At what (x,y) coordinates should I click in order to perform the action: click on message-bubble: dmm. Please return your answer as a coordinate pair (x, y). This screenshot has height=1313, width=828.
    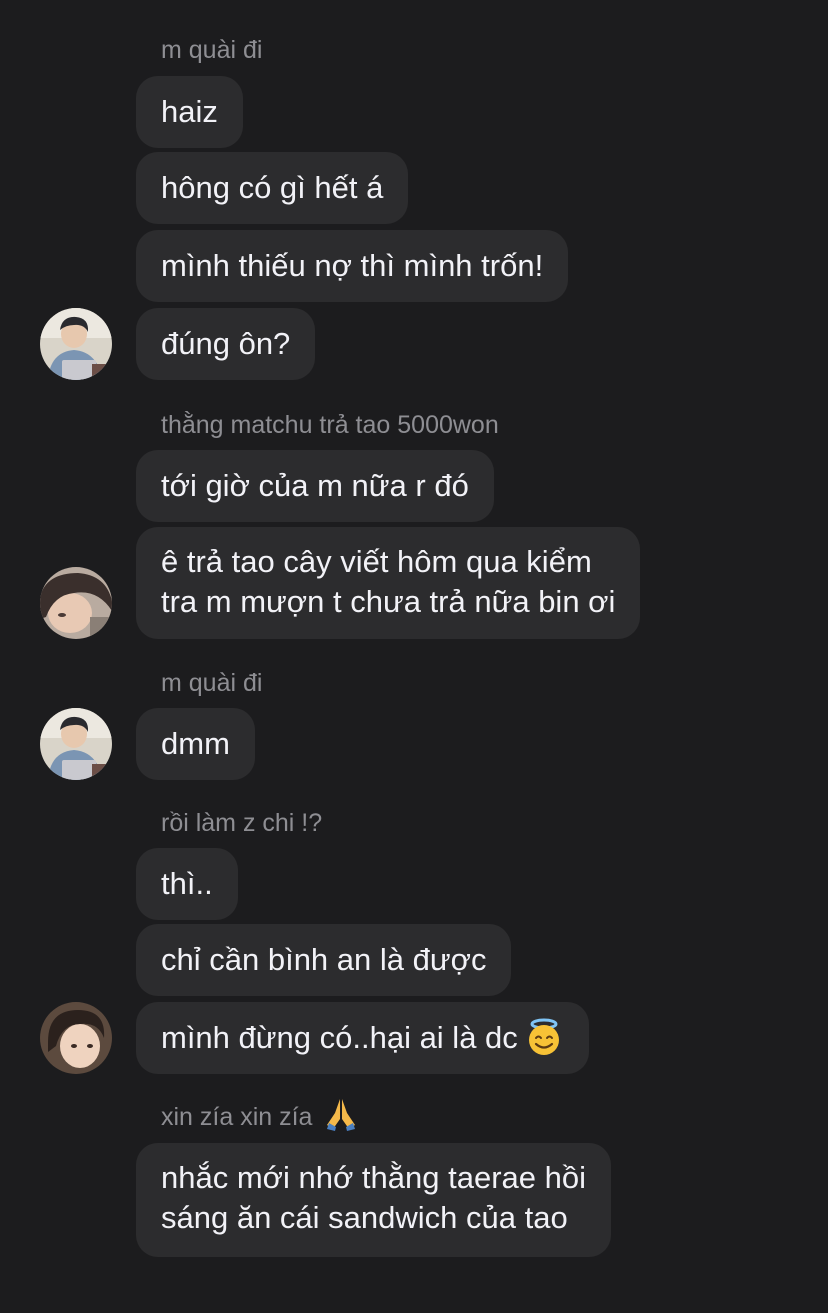
    Looking at the image, I should click on (195, 744).